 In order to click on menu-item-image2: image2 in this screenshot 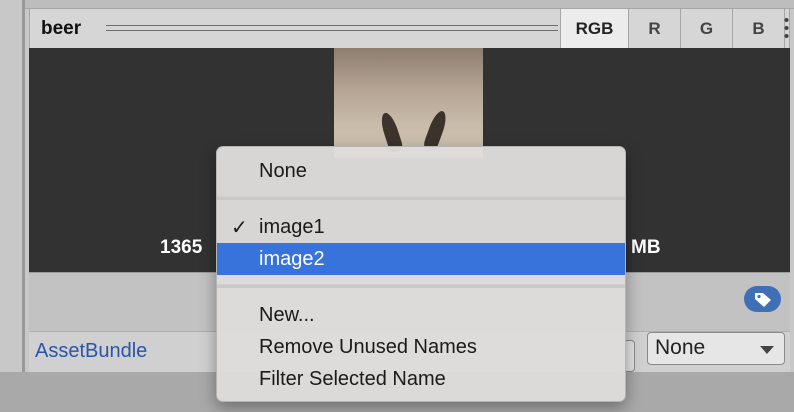, I will do `click(421, 259)`.